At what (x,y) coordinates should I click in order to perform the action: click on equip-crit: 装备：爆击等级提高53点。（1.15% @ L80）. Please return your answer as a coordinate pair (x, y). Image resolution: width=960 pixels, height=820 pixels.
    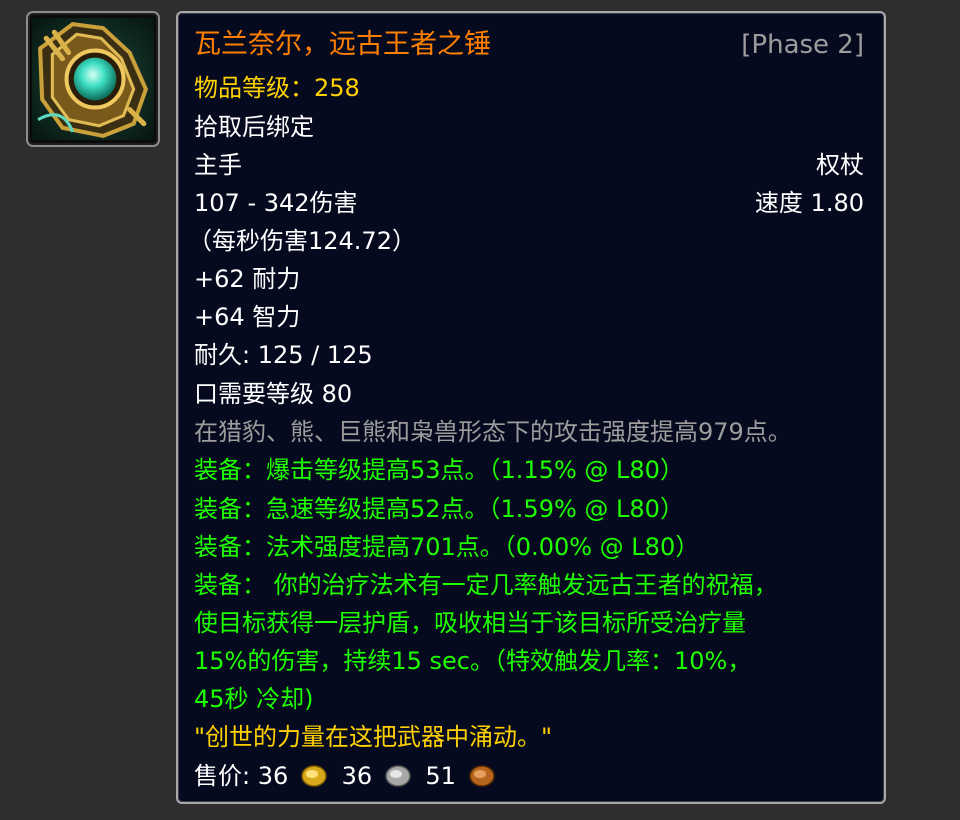
    Looking at the image, I should click on (439, 470).